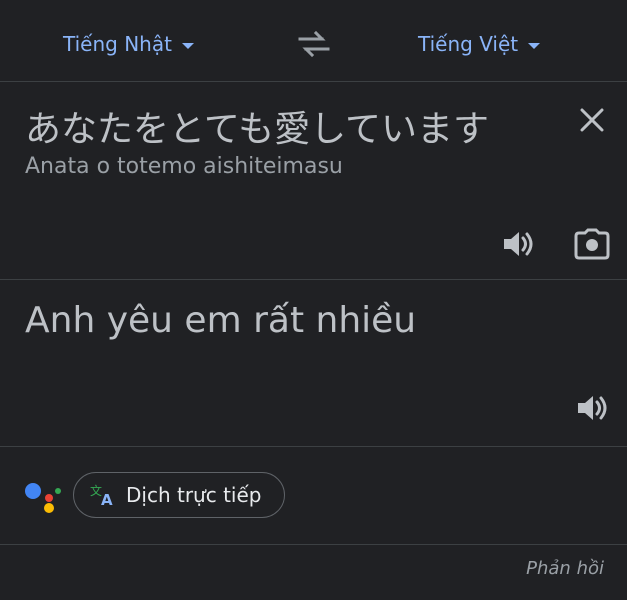  What do you see at coordinates (184, 166) in the screenshot?
I see `romanization-text: Anata o totemo aishiteimasu` at bounding box center [184, 166].